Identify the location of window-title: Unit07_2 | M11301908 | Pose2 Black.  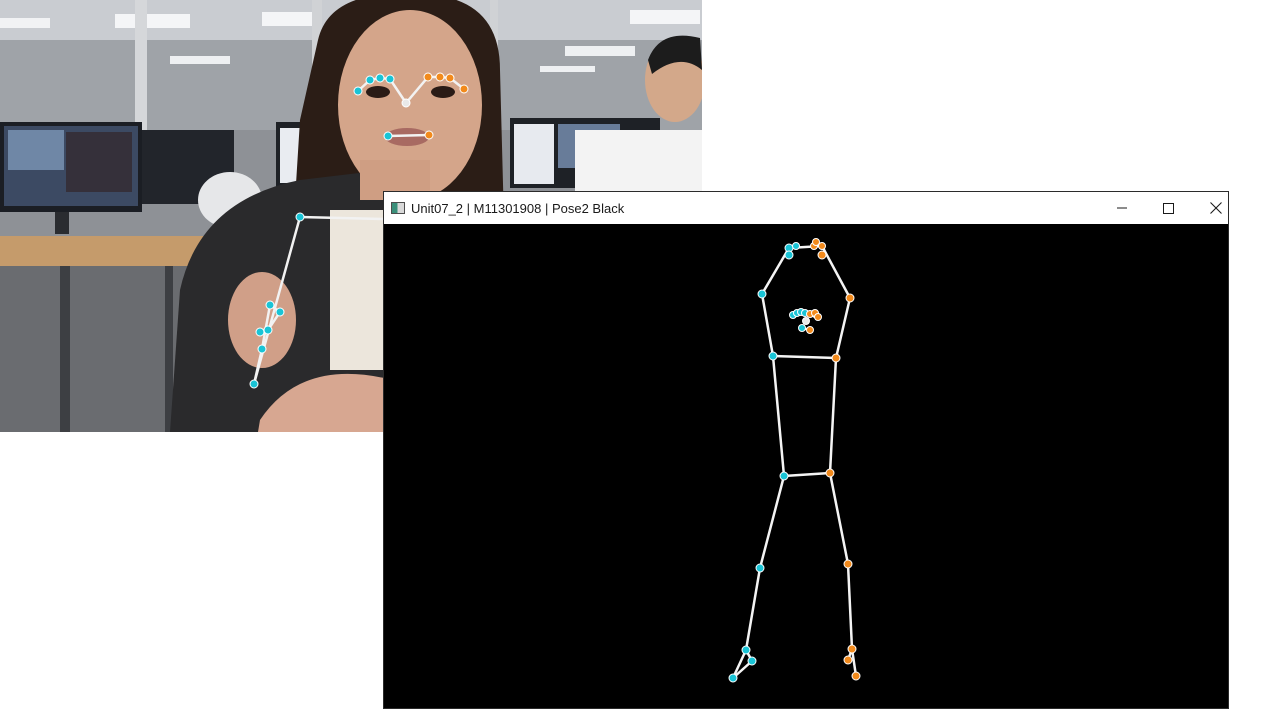
(518, 208).